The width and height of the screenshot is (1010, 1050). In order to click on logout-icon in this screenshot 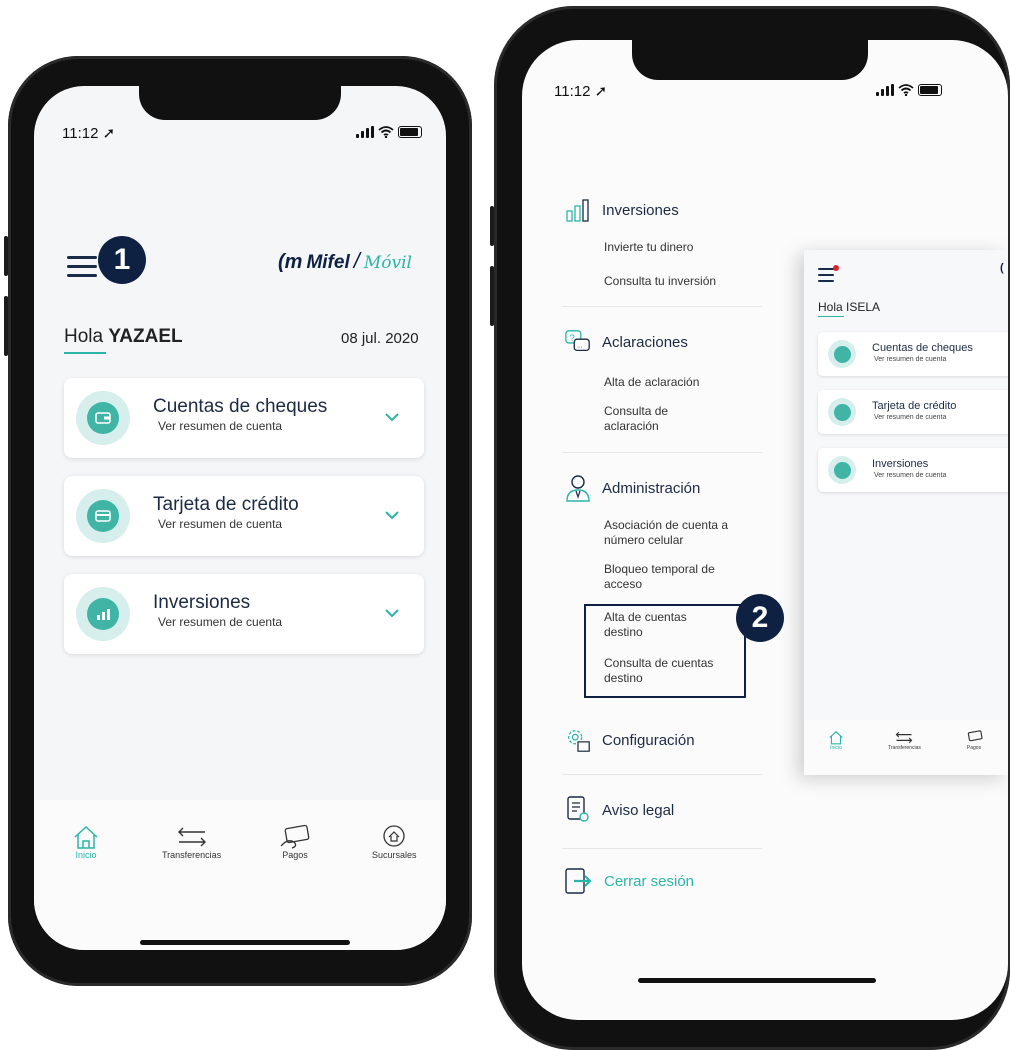, I will do `click(578, 881)`.